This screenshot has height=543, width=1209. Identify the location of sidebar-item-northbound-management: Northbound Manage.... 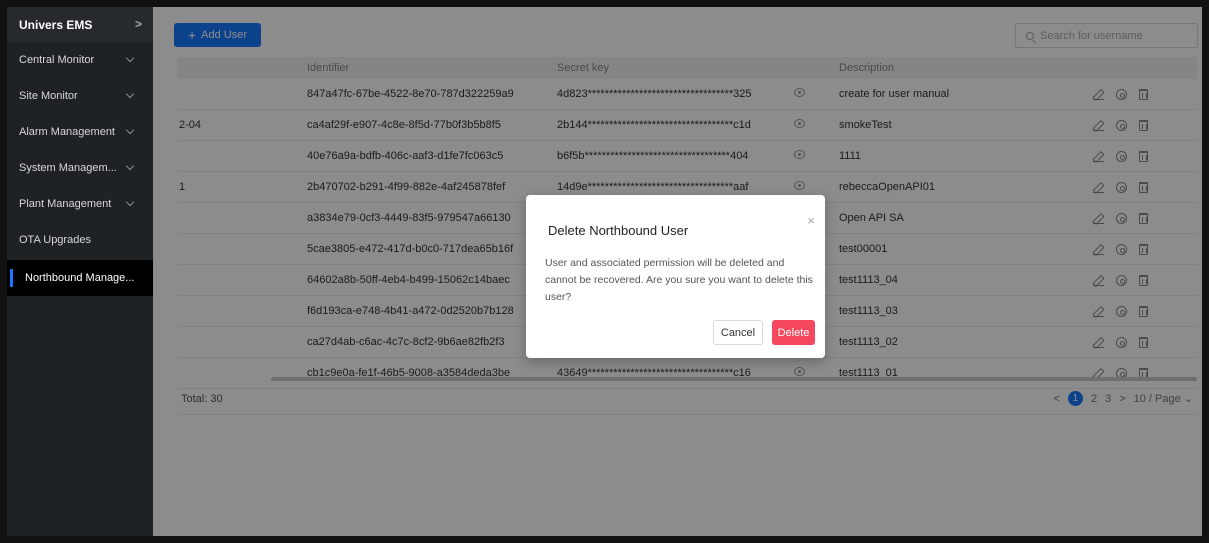
(80, 278).